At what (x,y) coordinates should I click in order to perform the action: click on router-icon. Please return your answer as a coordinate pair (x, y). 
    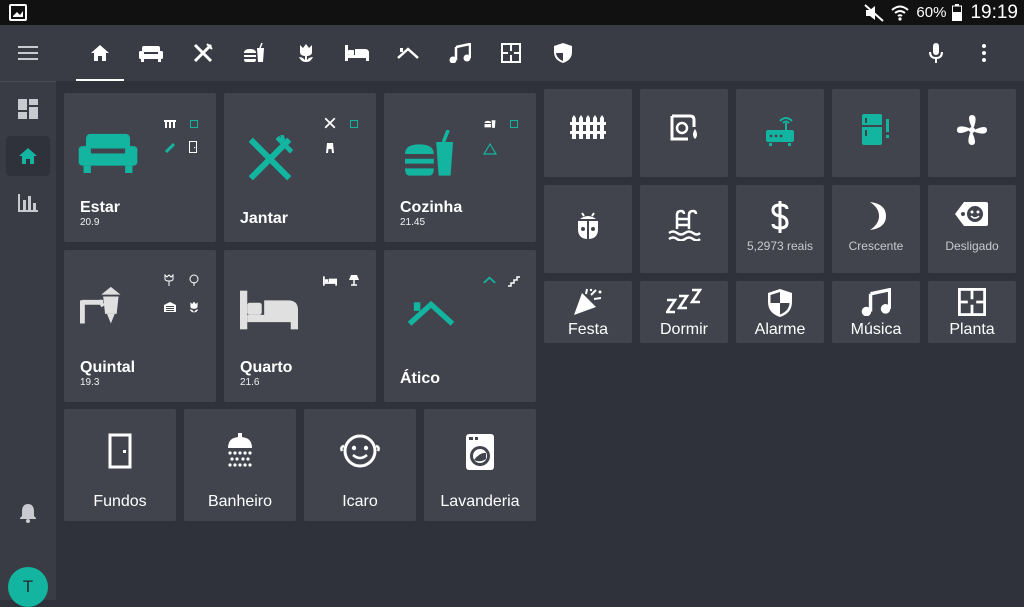
    Looking at the image, I should click on (780, 131).